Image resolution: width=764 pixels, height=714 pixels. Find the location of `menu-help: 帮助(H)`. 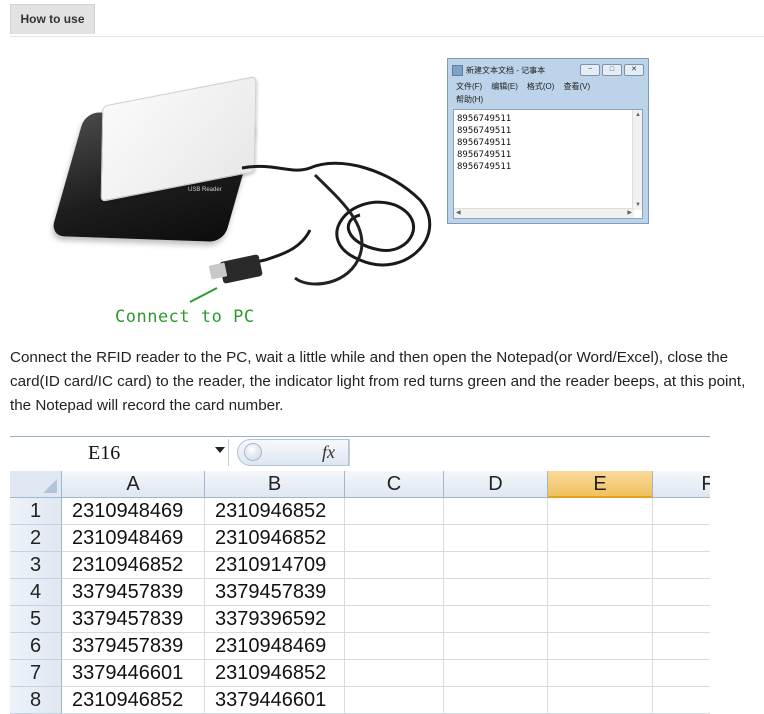

menu-help: 帮助(H) is located at coordinates (470, 99).